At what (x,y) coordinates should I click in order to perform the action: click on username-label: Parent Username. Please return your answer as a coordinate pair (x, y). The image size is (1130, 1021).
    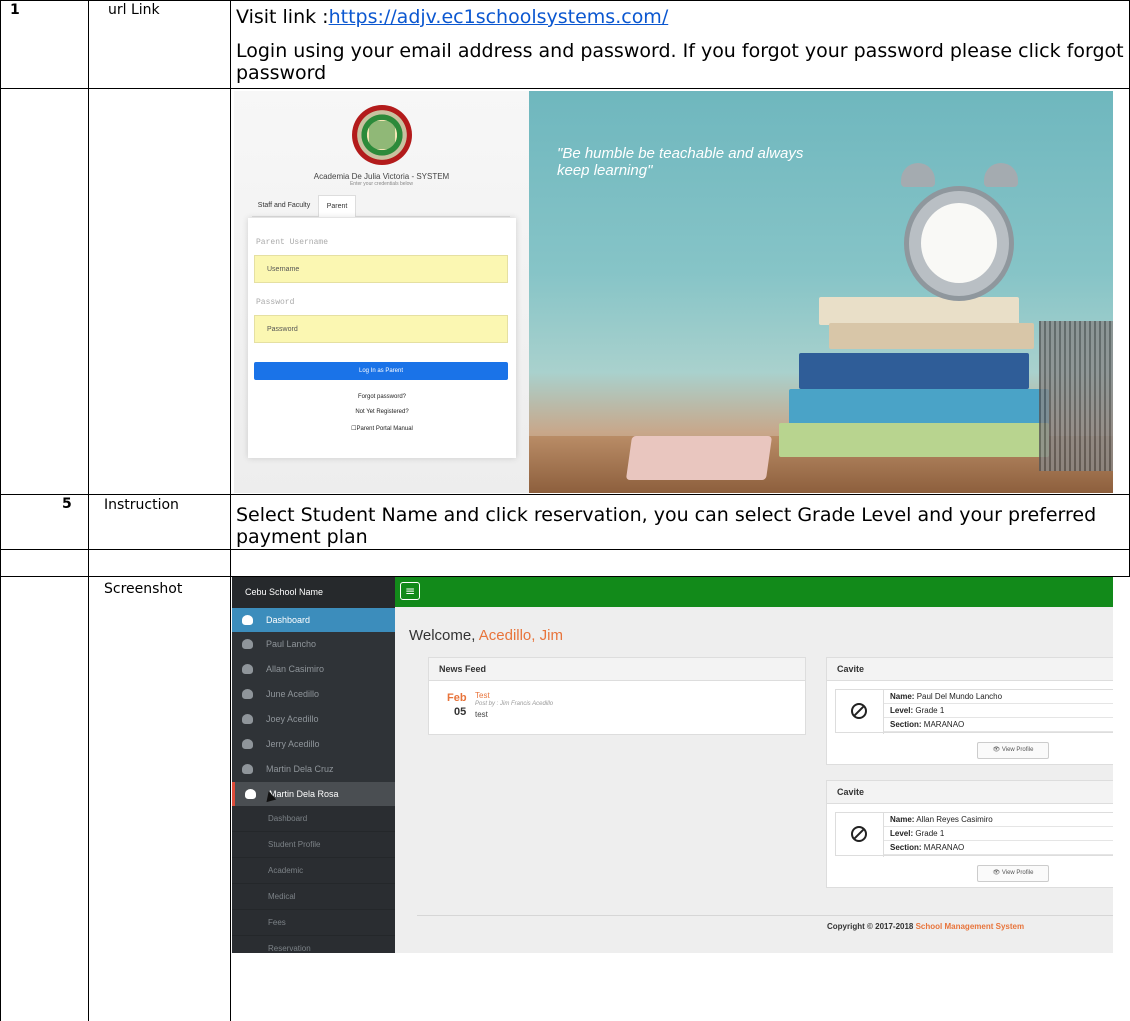
    Looking at the image, I should click on (292, 242).